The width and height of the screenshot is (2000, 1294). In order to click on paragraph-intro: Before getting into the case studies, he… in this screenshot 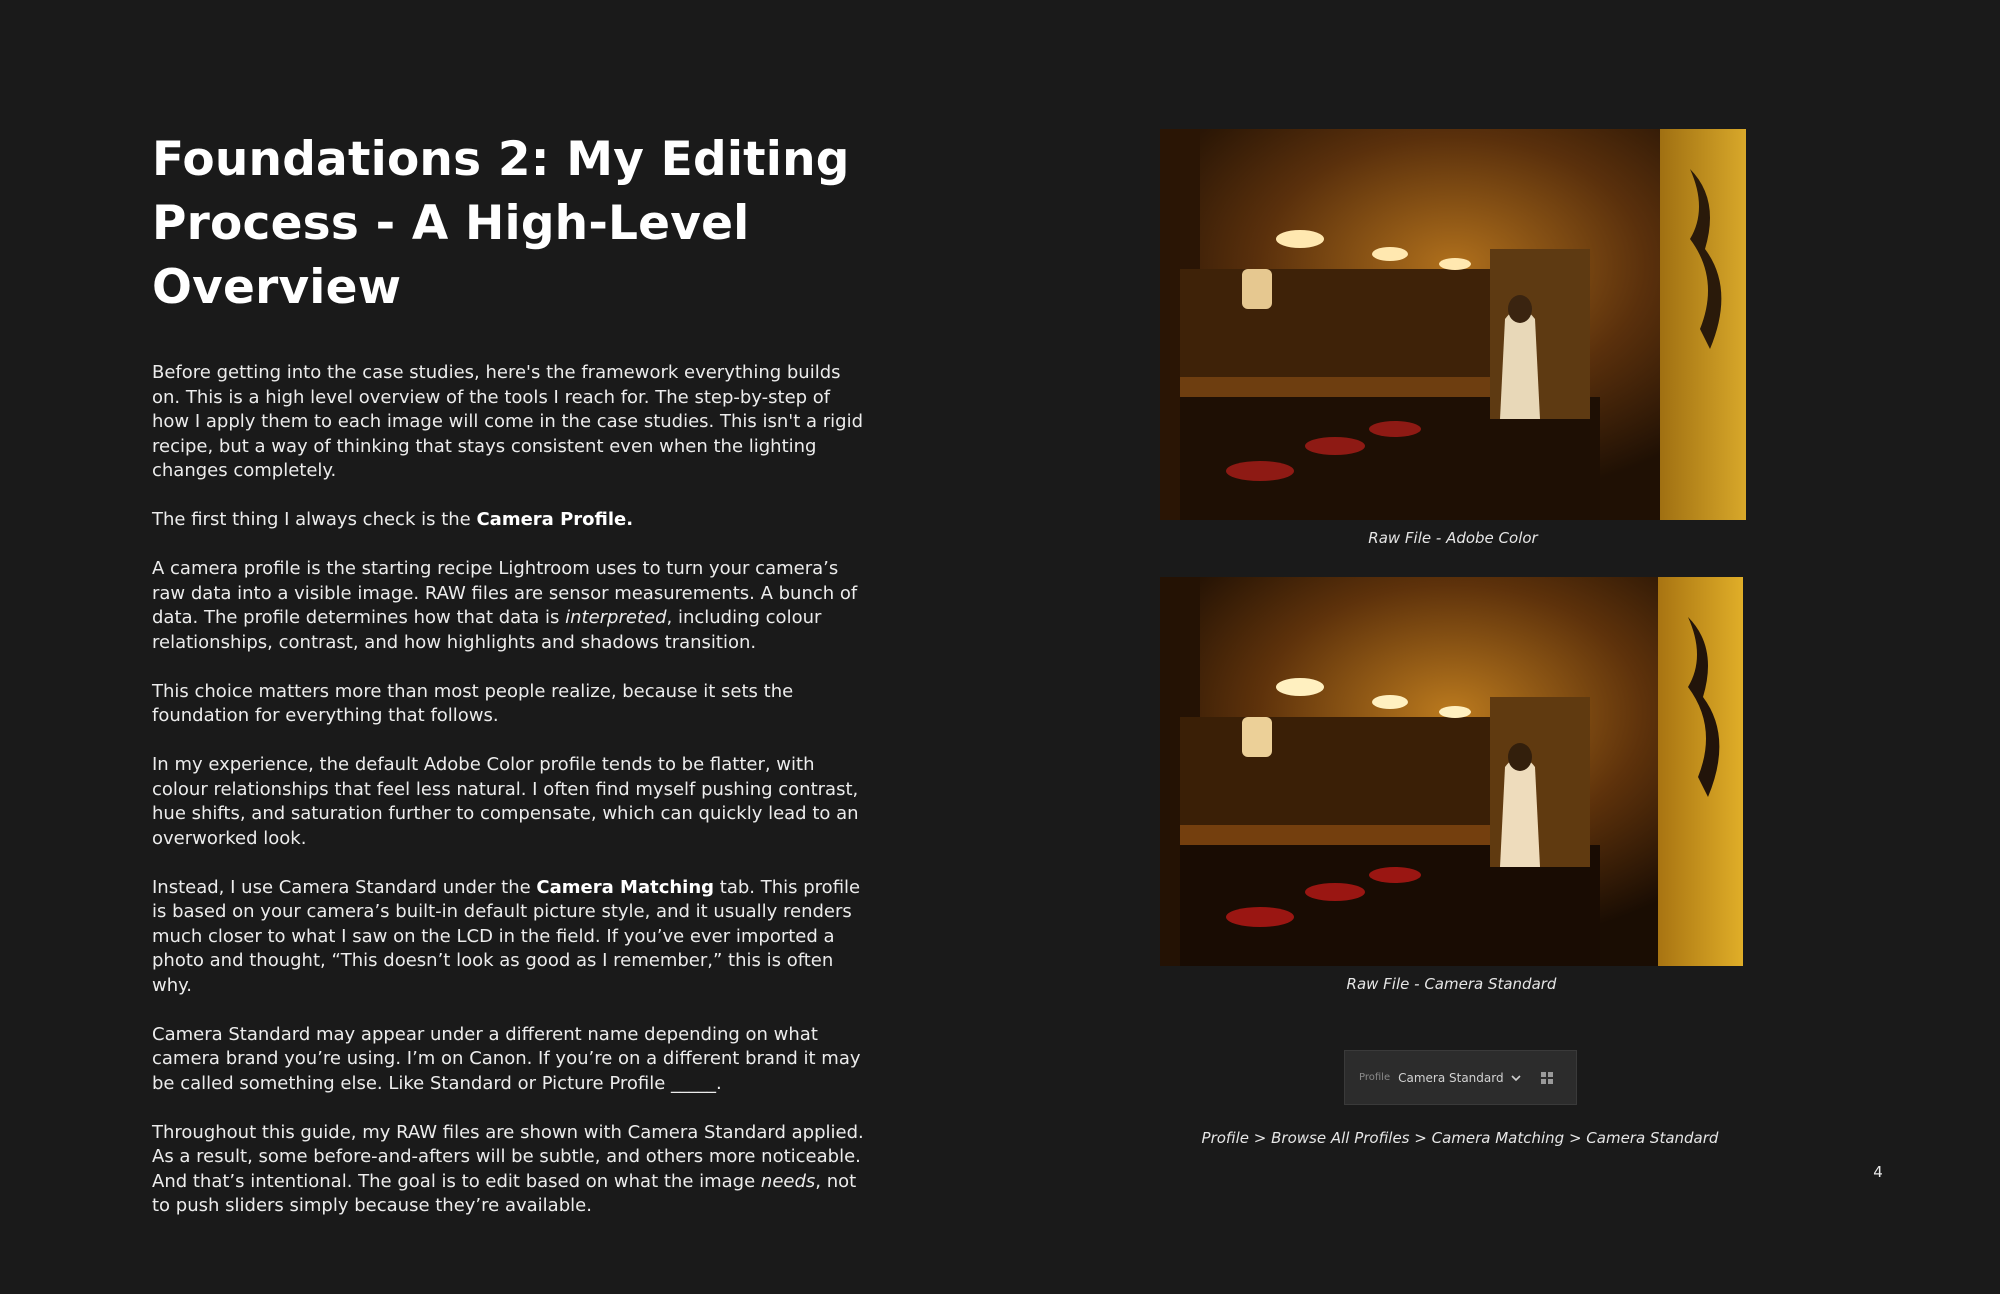, I will do `click(508, 421)`.